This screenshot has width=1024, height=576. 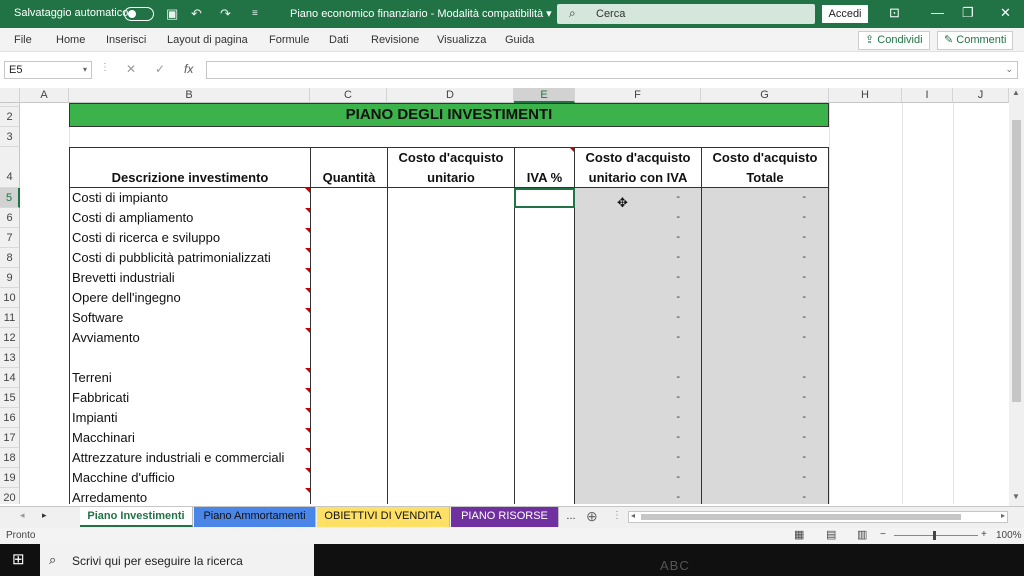 What do you see at coordinates (106, 337) in the screenshot?
I see `item-description: Avviamento` at bounding box center [106, 337].